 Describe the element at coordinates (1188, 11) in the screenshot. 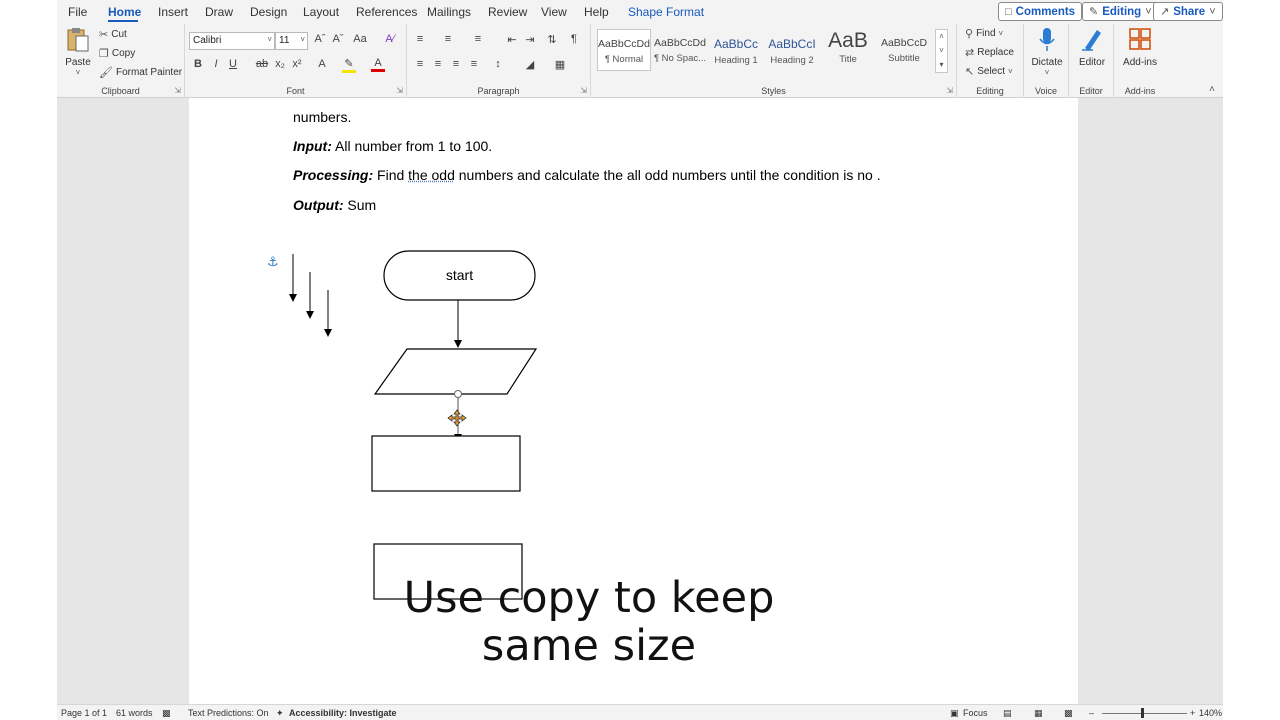

I see `share-button: ↗ Share ˅` at that location.